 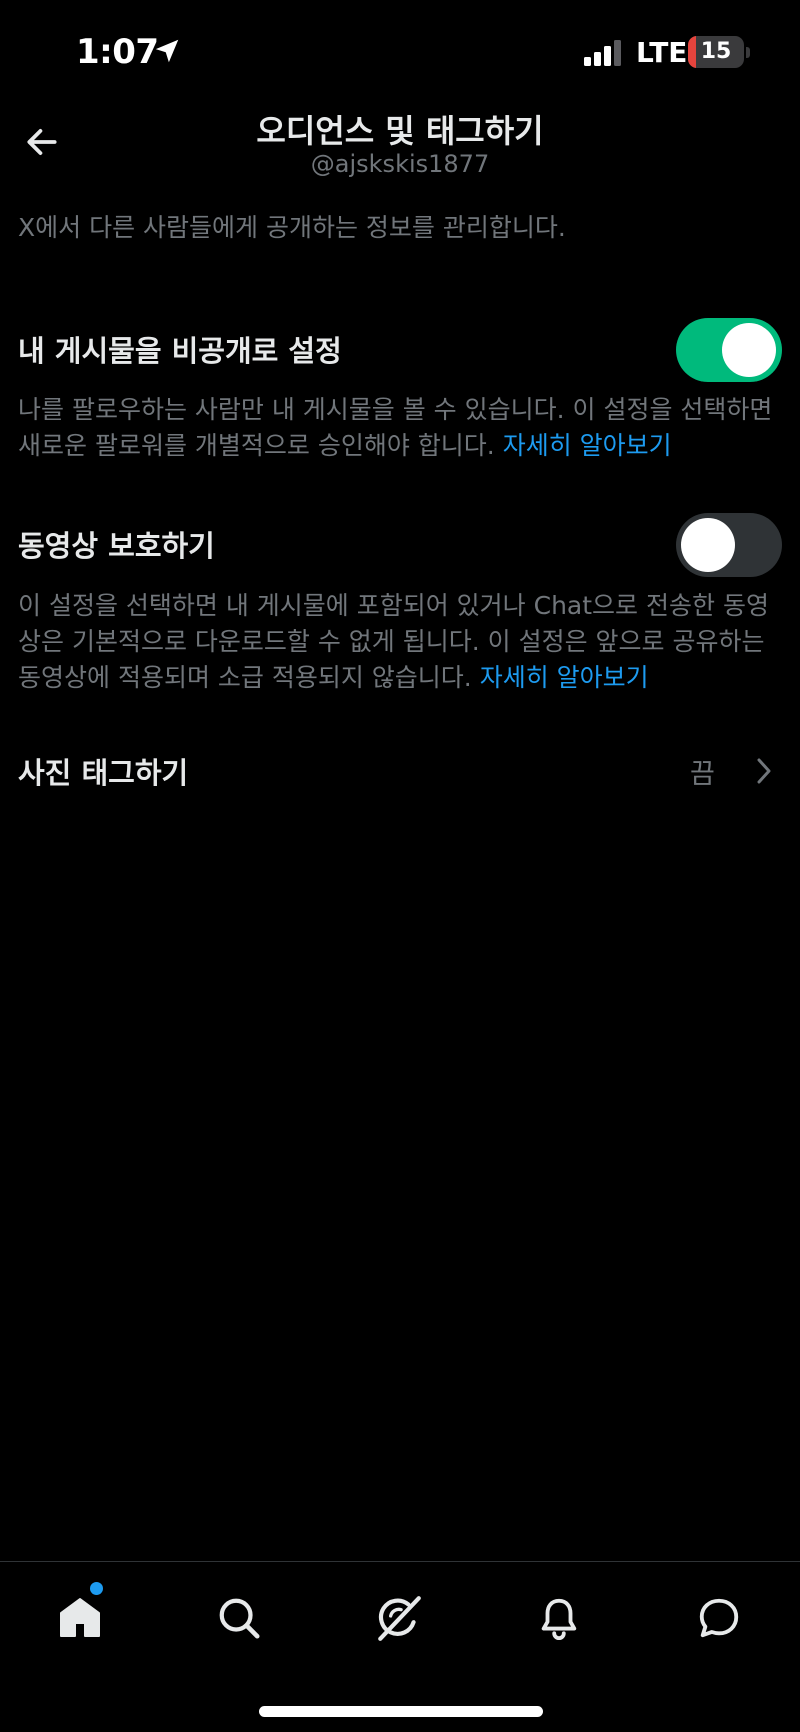 I want to click on protect-videos-title: 동영상 보호하기, so click(x=116, y=546).